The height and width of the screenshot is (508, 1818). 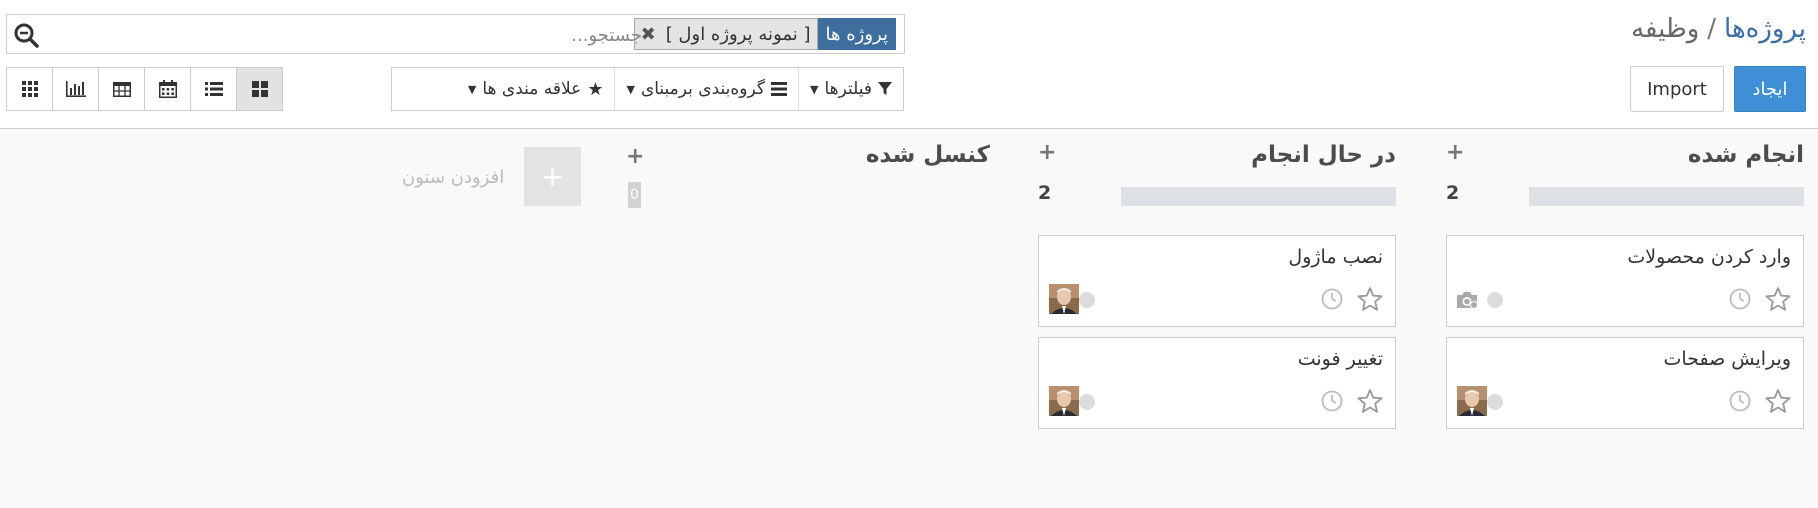 I want to click on create-button: ایجاد, so click(x=1770, y=89).